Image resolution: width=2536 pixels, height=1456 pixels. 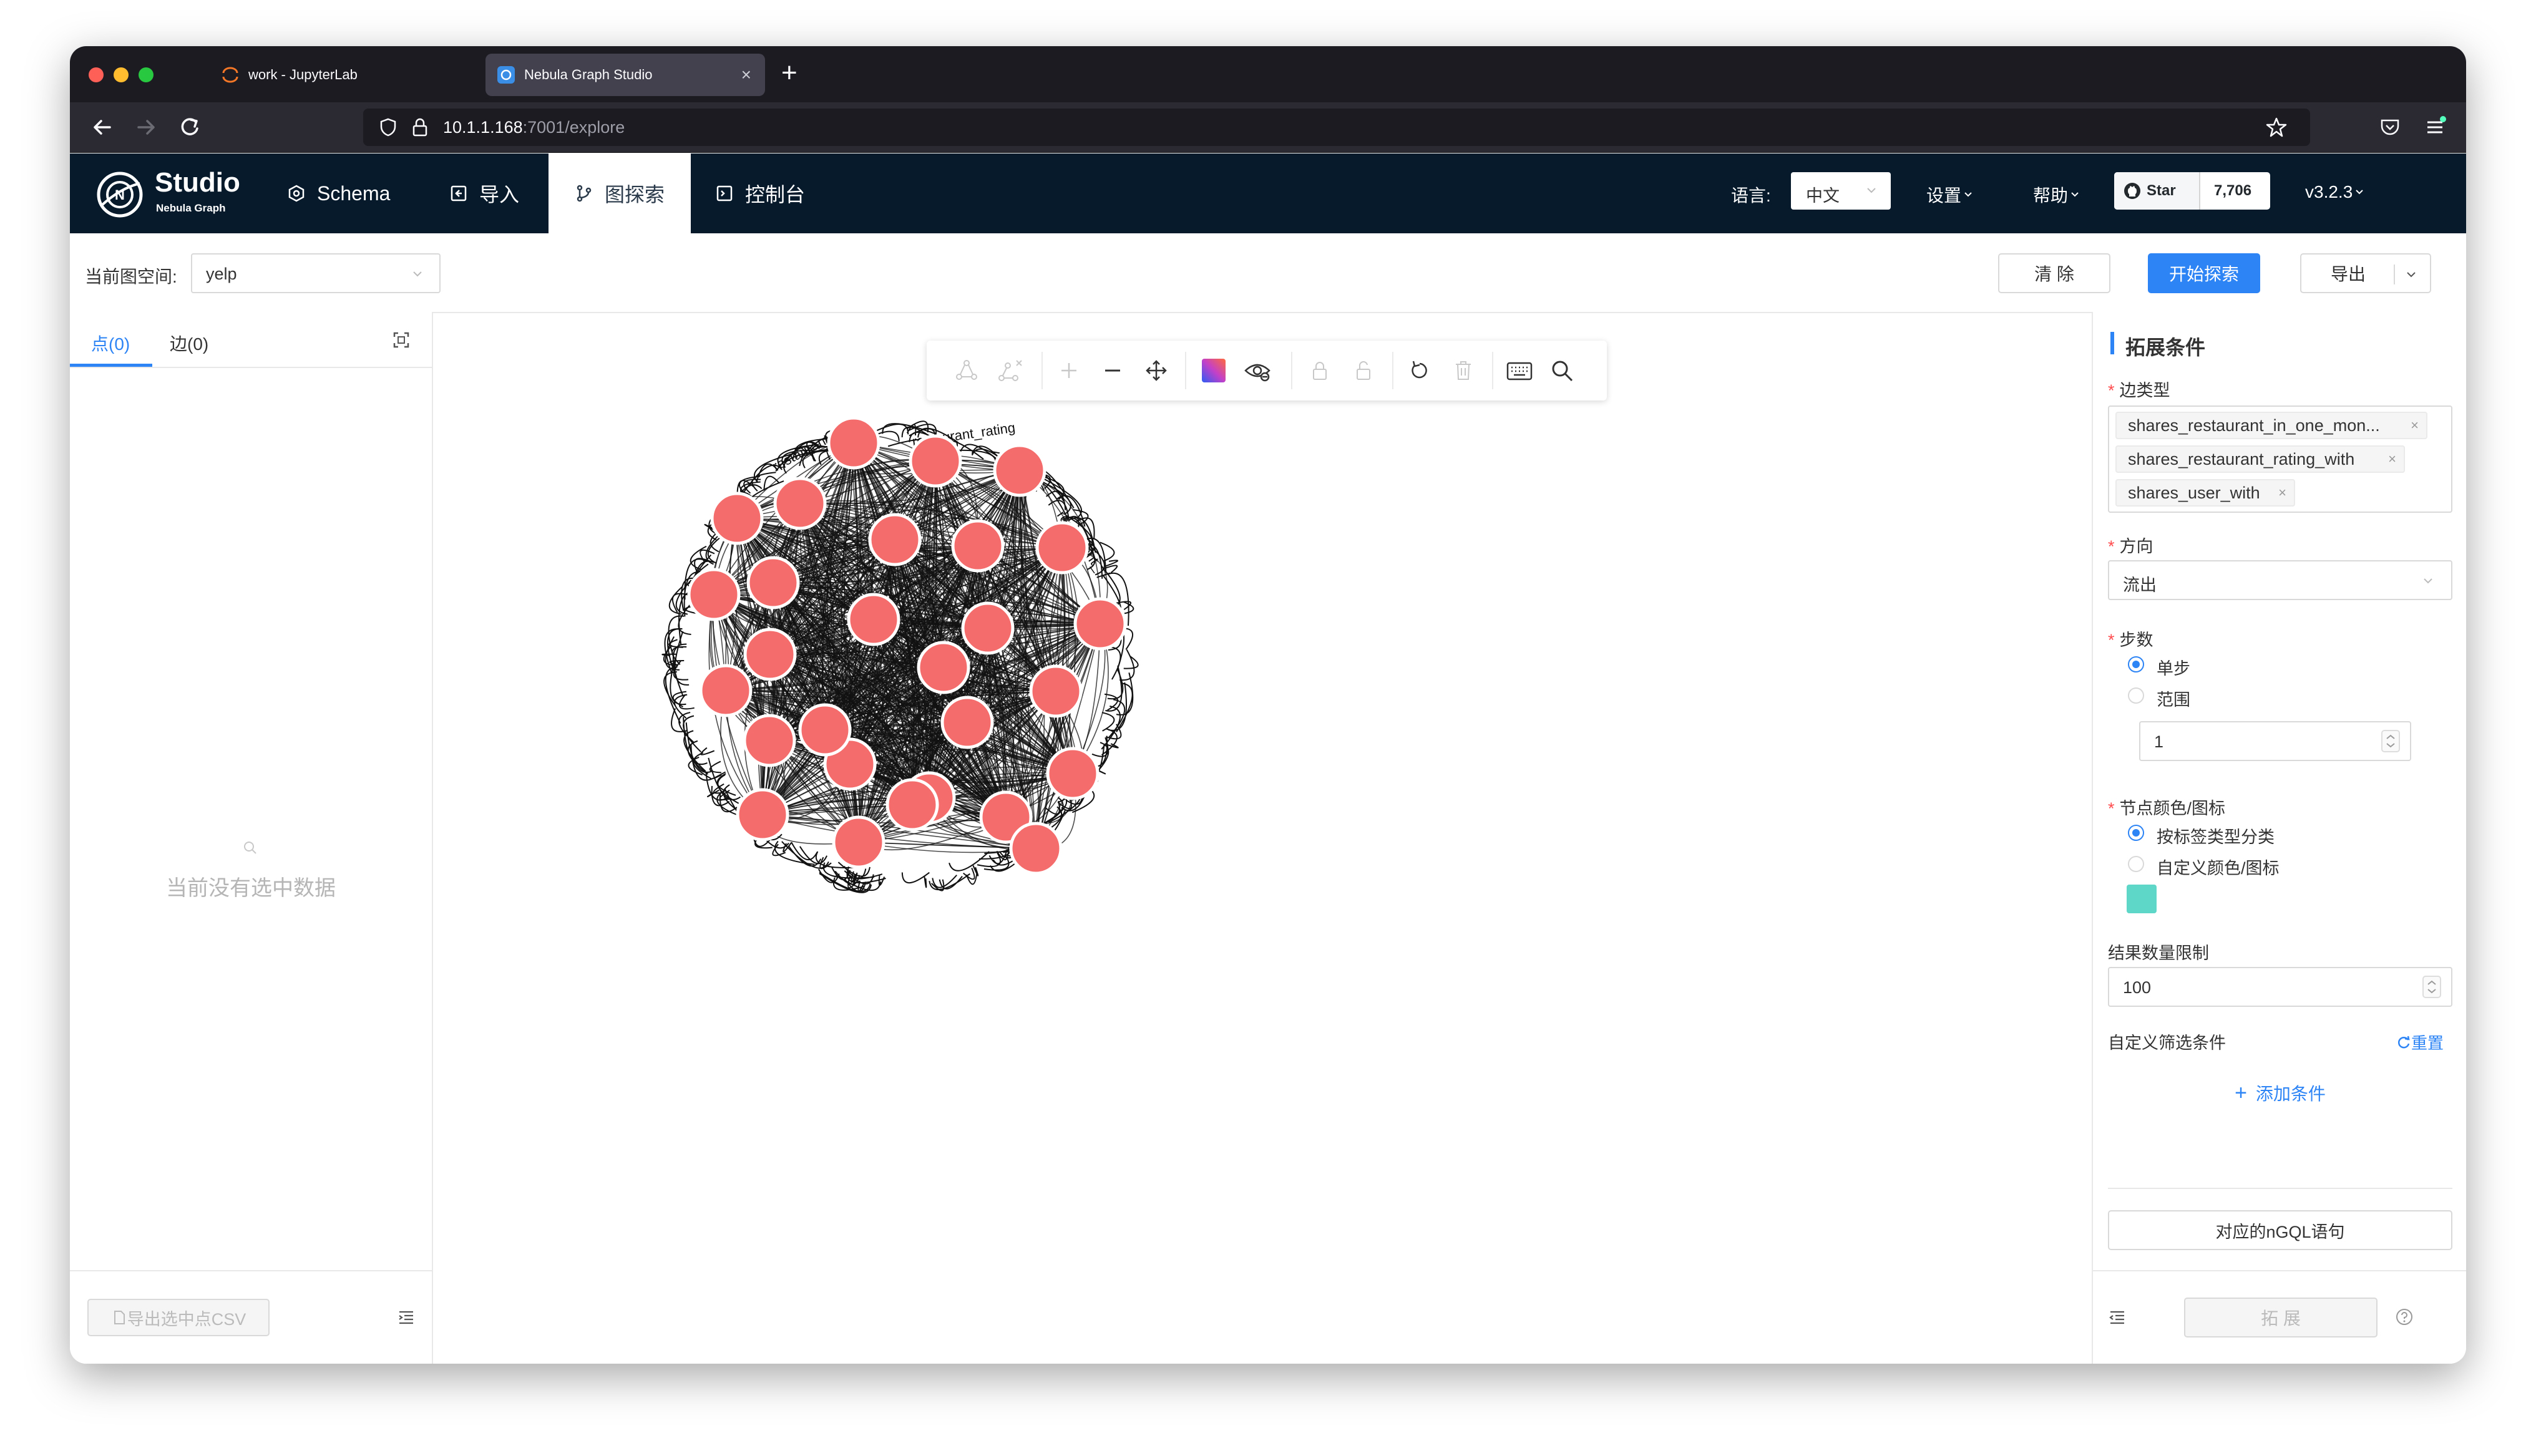 What do you see at coordinates (966, 371) in the screenshot?
I see `connect-icon` at bounding box center [966, 371].